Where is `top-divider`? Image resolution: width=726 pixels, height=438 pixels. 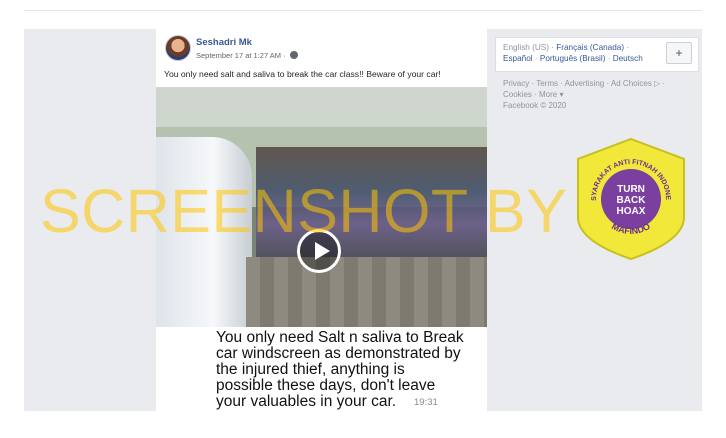 top-divider is located at coordinates (363, 10).